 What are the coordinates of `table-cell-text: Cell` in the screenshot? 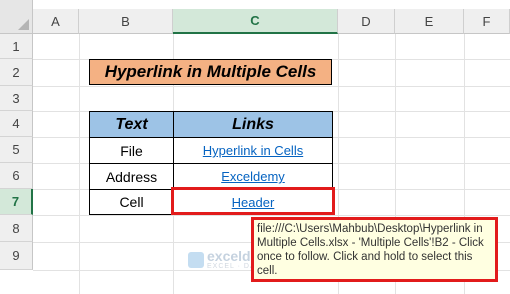 It's located at (131, 202).